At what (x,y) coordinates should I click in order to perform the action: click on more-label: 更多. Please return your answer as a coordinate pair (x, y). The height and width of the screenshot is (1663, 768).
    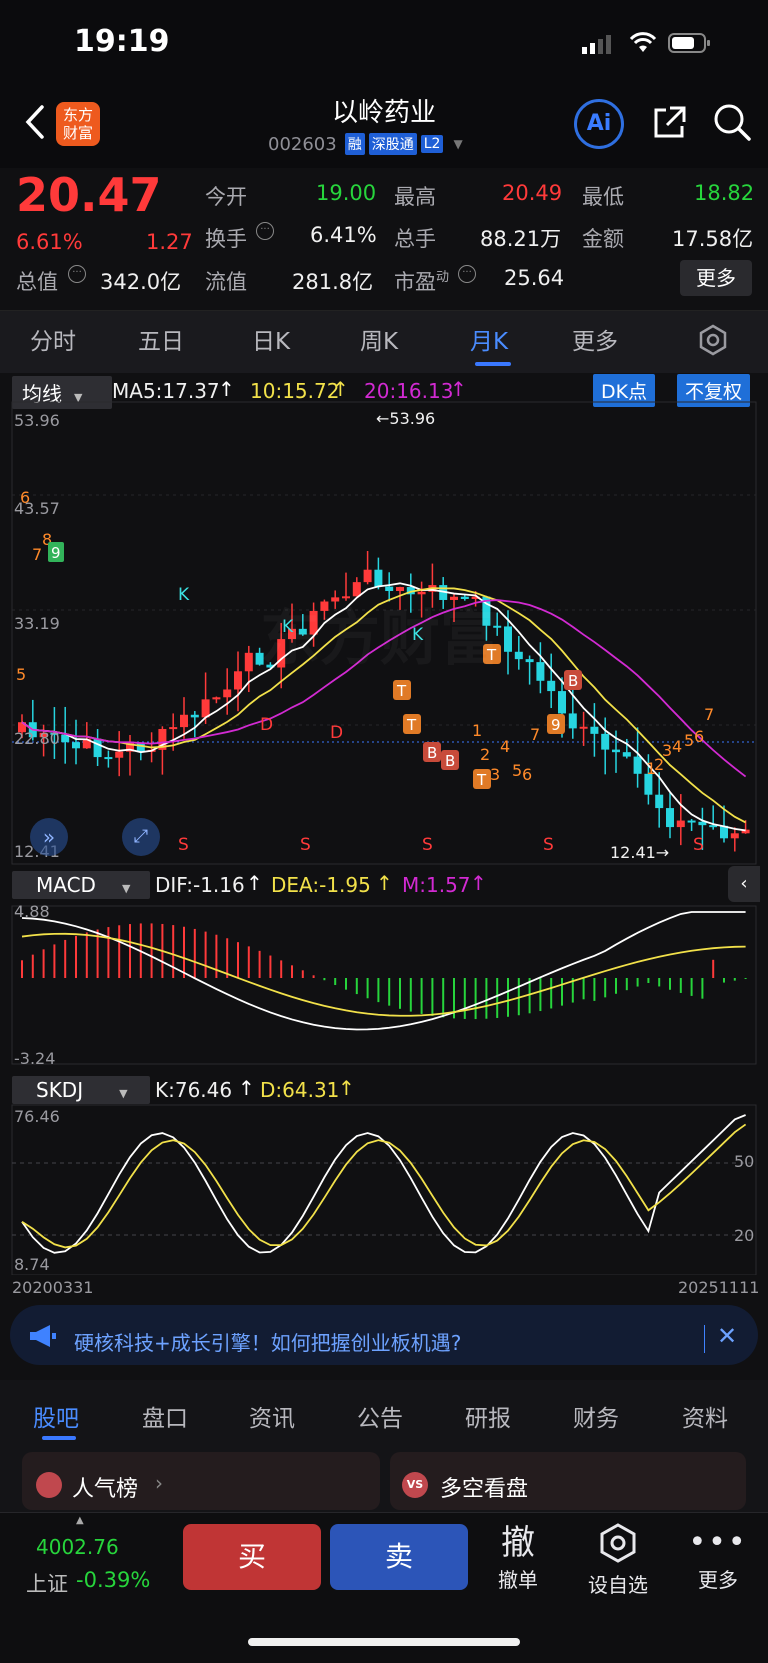
    Looking at the image, I should click on (718, 1580).